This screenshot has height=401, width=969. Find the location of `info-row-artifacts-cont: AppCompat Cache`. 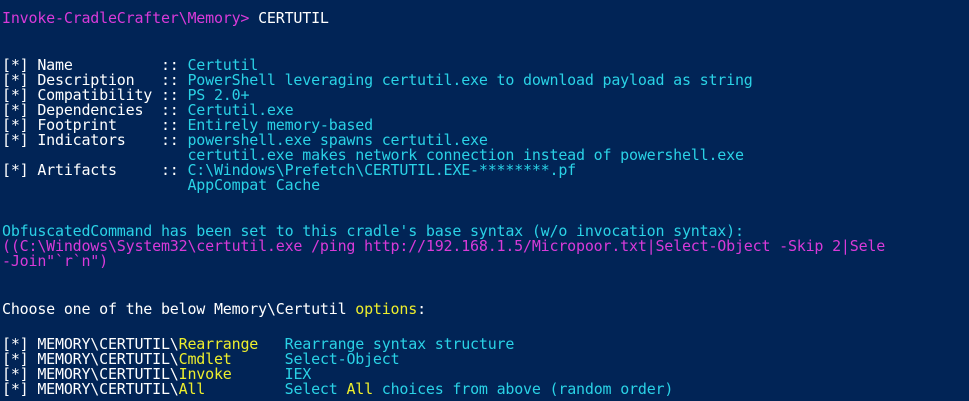

info-row-artifacts-cont: AppCompat Cache is located at coordinates (161, 185).